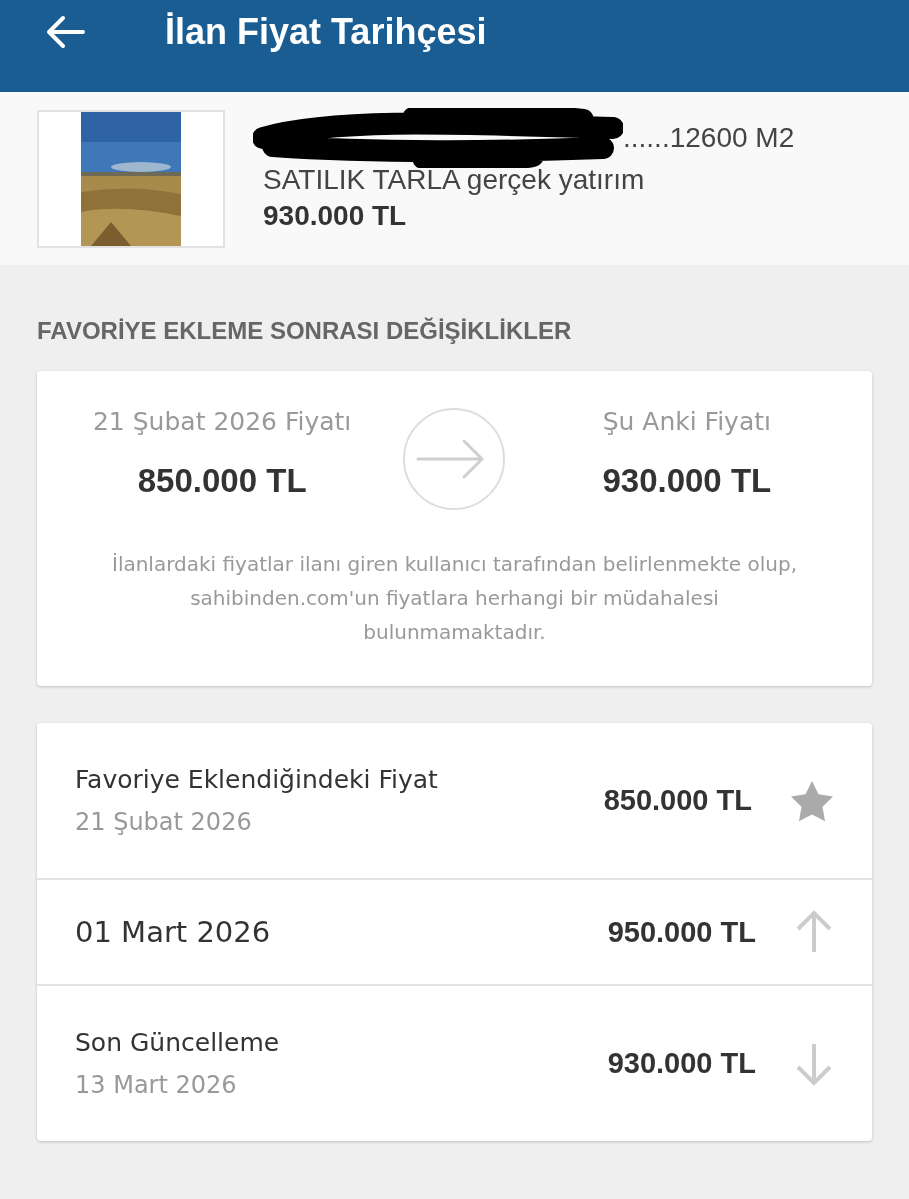  I want to click on star-icon, so click(812, 800).